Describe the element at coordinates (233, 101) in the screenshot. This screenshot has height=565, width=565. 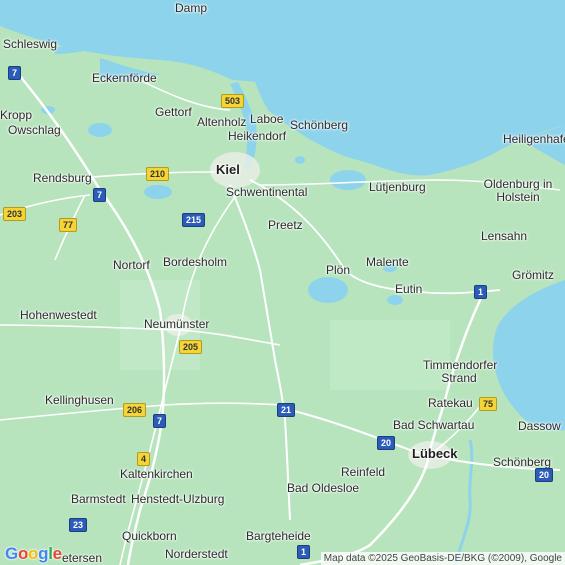
I see `road-shield-b503: 503` at that location.